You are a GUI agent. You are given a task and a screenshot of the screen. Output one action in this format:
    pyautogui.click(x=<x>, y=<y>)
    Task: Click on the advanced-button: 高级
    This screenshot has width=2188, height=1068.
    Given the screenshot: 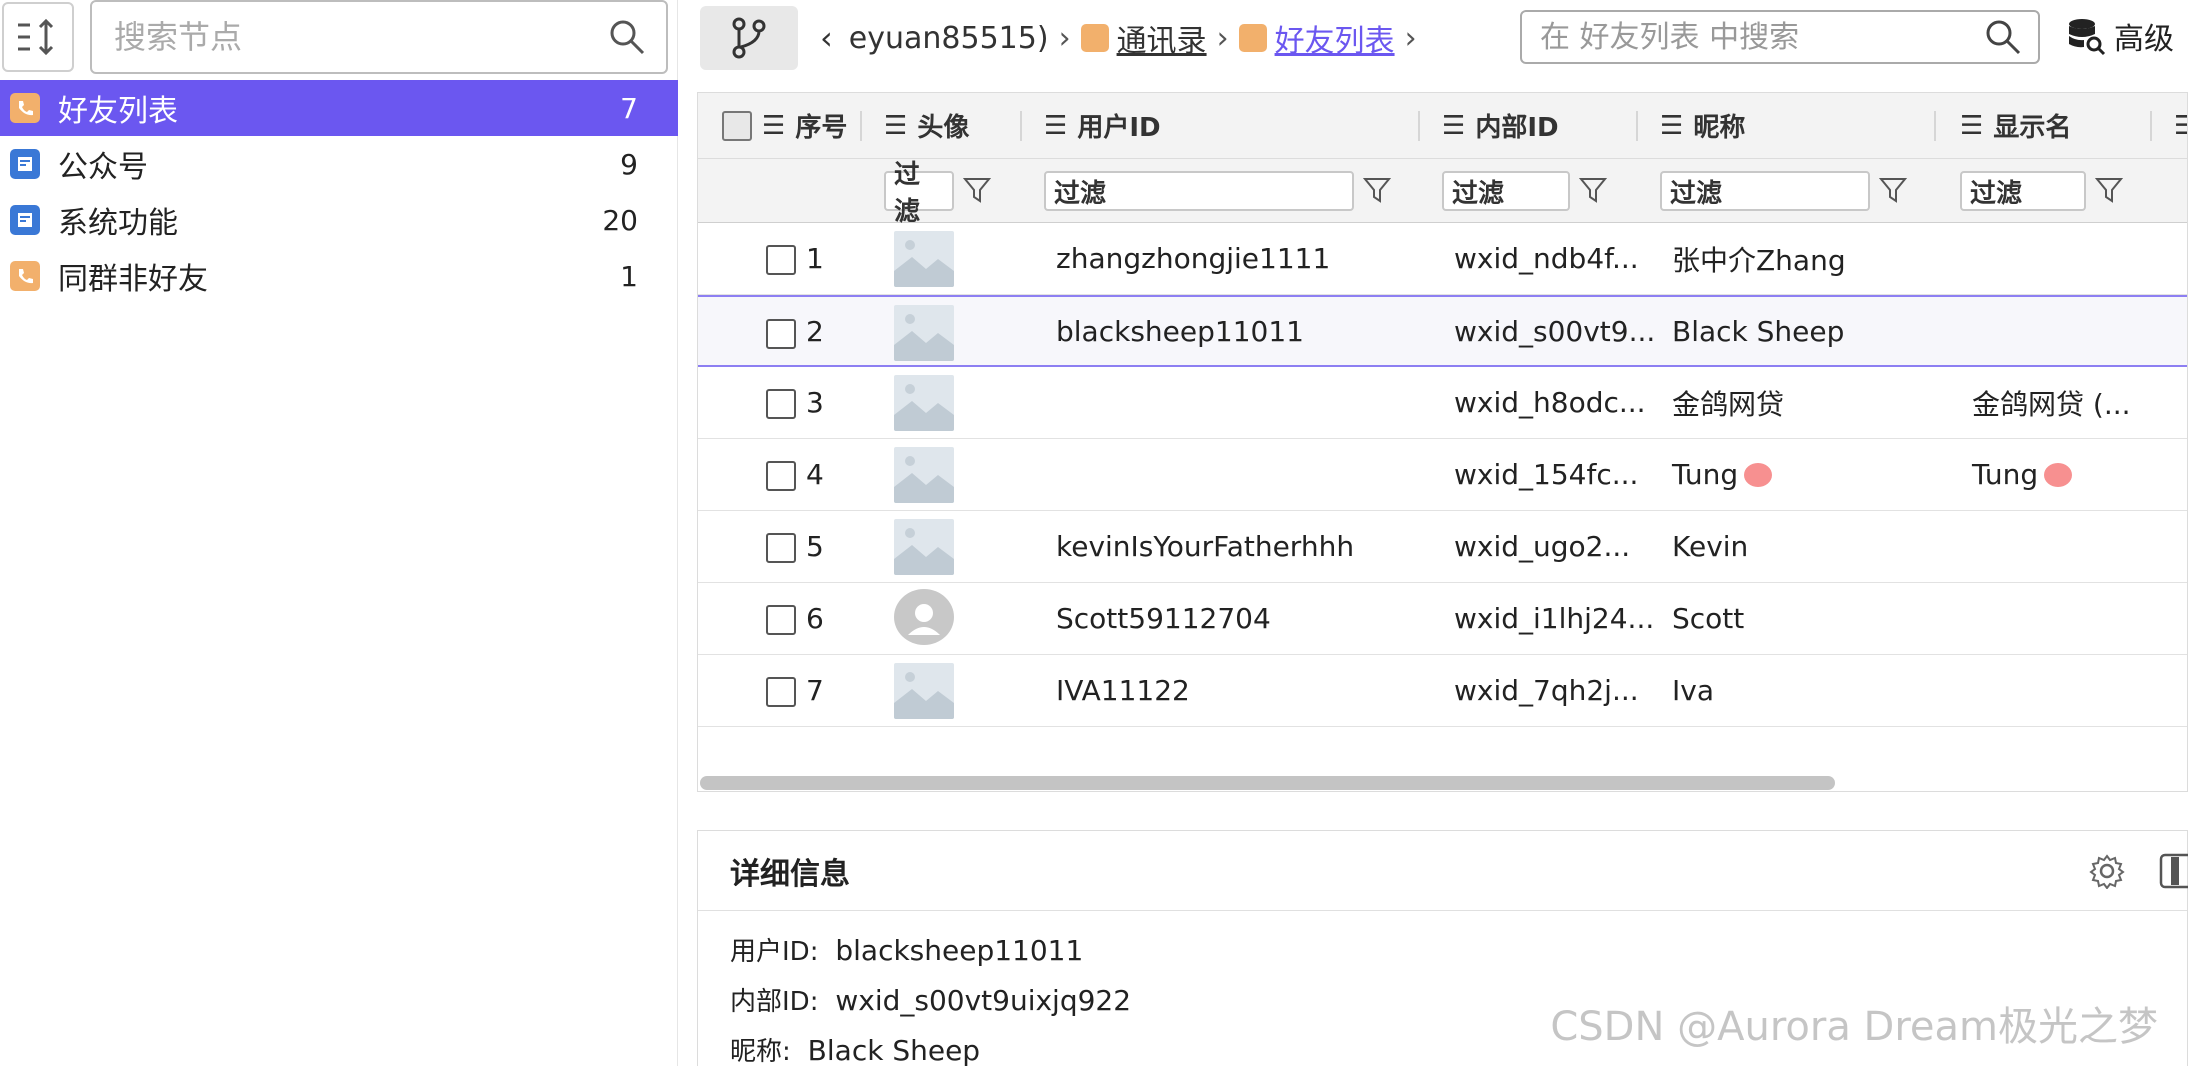 What is the action you would take?
    pyautogui.click(x=2120, y=36)
    